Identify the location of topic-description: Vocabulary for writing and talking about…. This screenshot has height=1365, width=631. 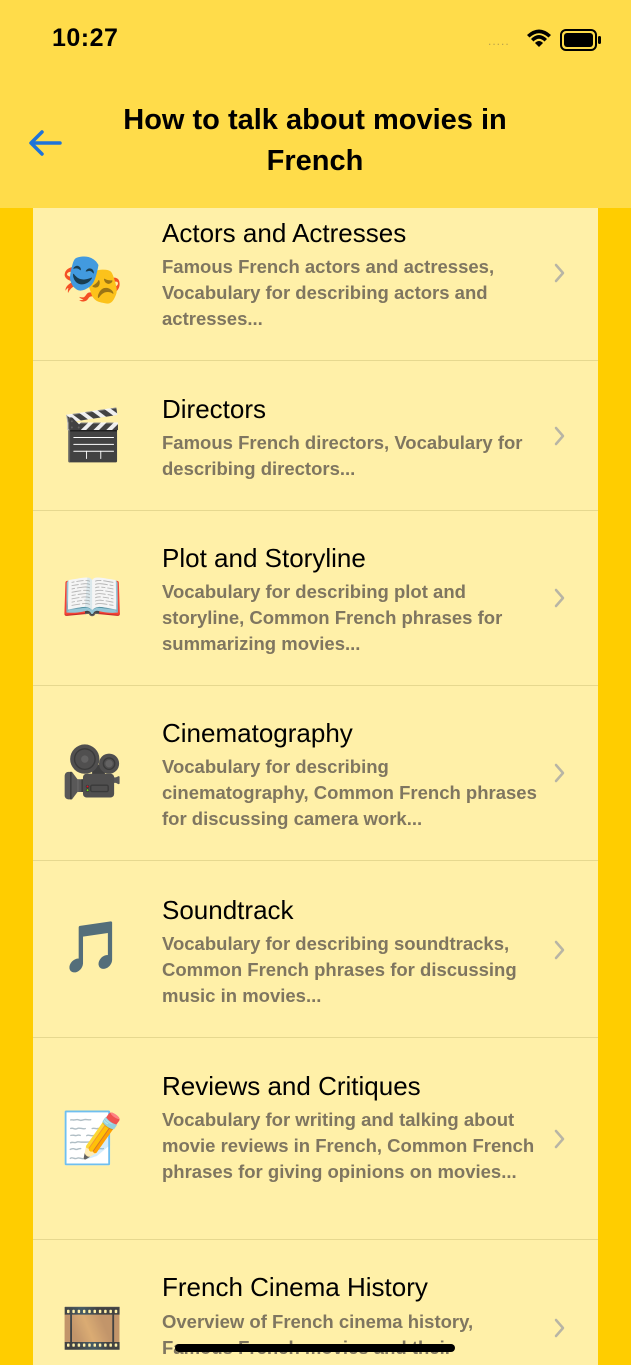
(348, 1145).